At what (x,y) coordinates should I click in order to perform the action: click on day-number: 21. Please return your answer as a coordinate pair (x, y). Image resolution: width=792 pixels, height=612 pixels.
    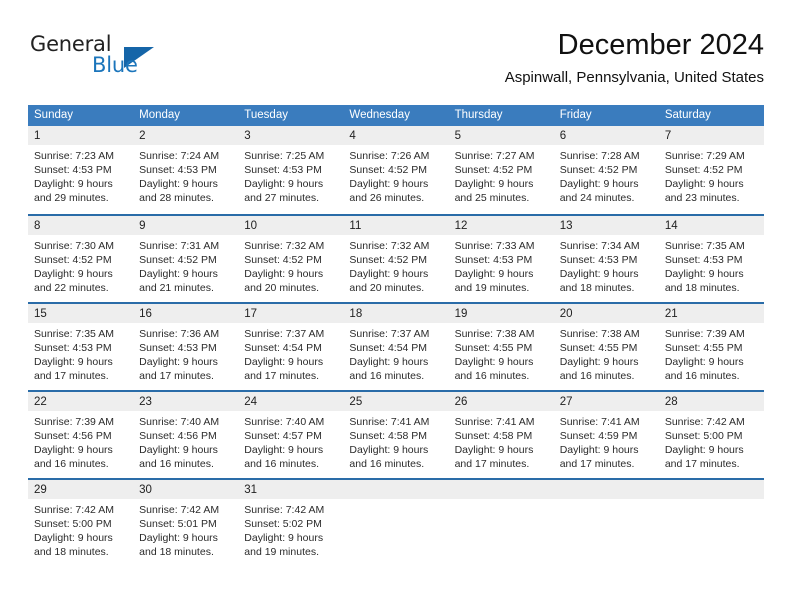
    Looking at the image, I should click on (671, 314).